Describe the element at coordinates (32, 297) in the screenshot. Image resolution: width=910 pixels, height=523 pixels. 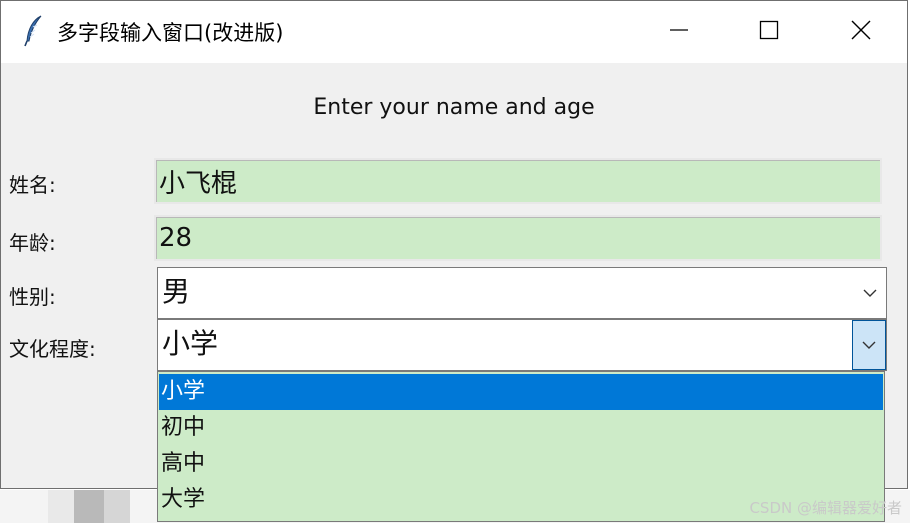
I see `gender-label: 性别:` at that location.